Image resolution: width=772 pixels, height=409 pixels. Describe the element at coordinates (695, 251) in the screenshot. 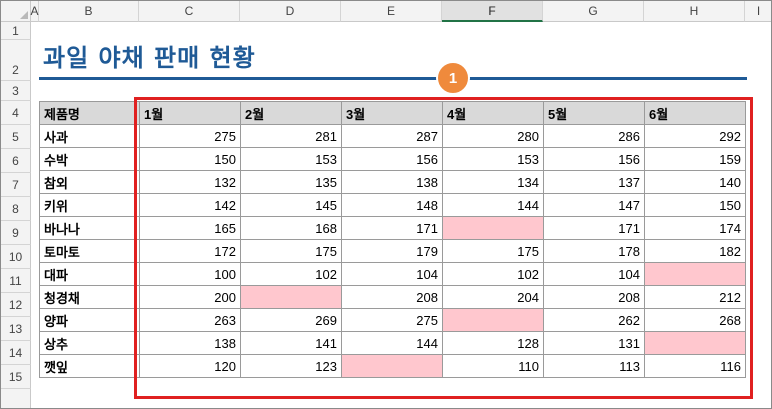

I see `value-cell: 182` at that location.